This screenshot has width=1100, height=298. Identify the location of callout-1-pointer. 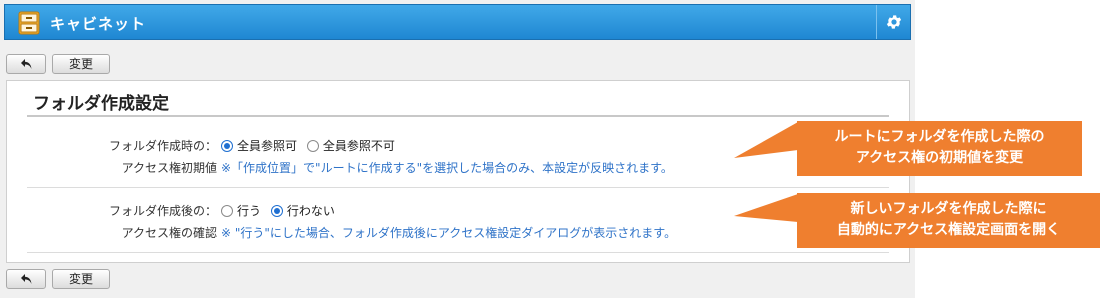
(766, 140).